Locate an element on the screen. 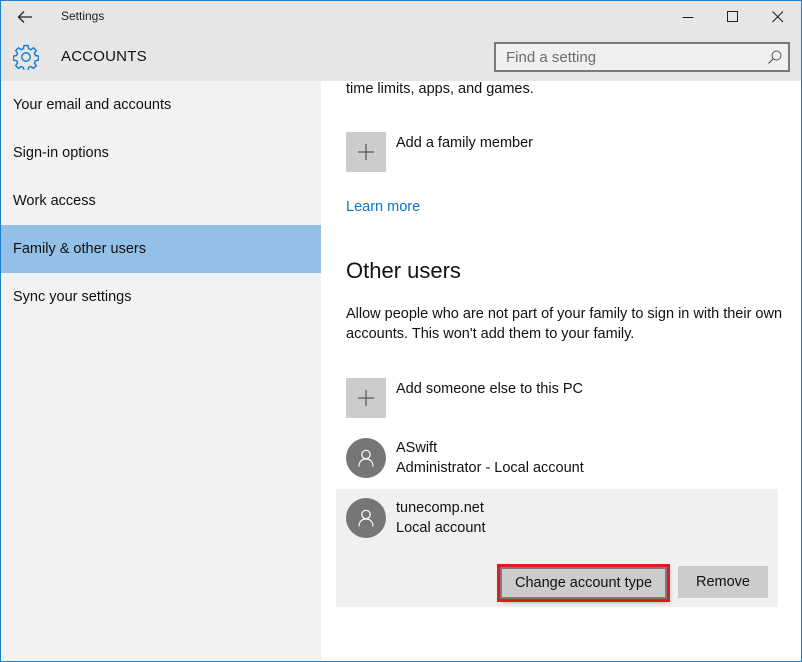 This screenshot has width=802, height=662. back-button is located at coordinates (25, 17).